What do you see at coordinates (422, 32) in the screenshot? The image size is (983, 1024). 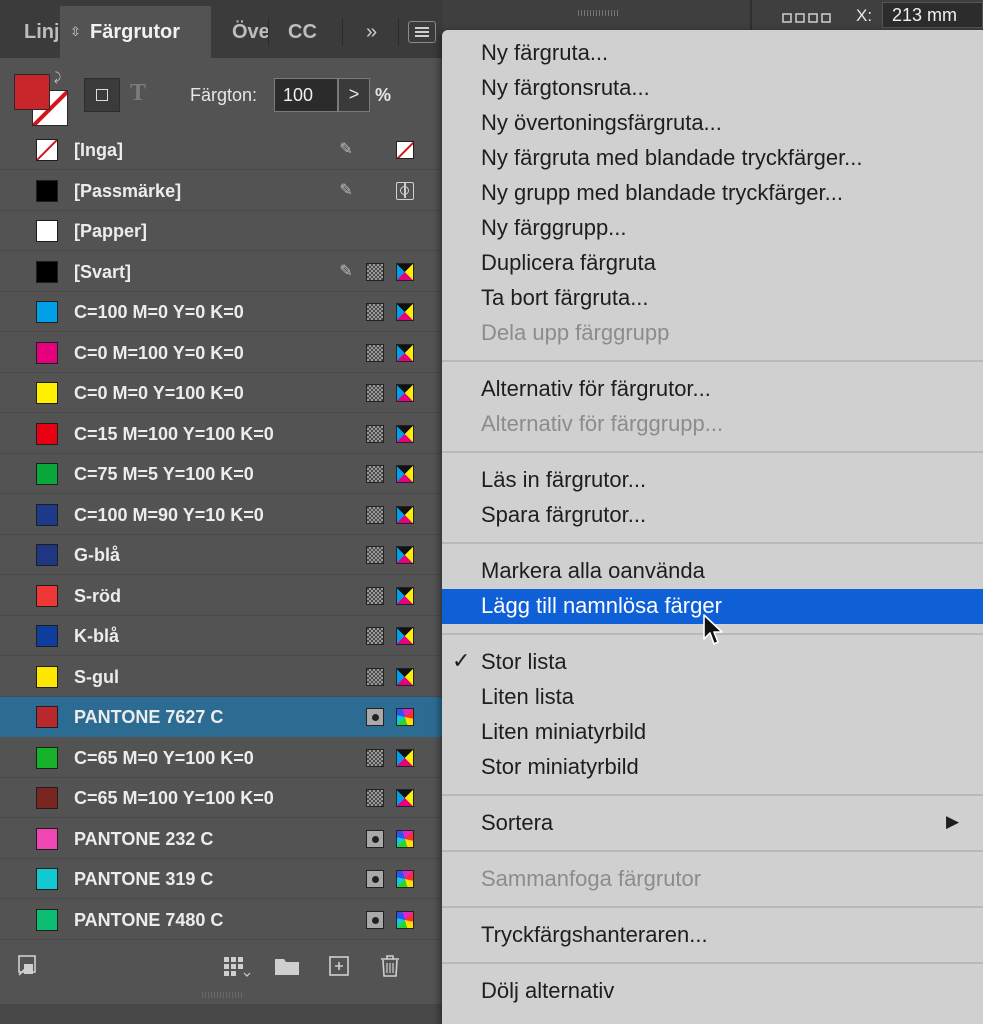 I see `panel-menu-button` at bounding box center [422, 32].